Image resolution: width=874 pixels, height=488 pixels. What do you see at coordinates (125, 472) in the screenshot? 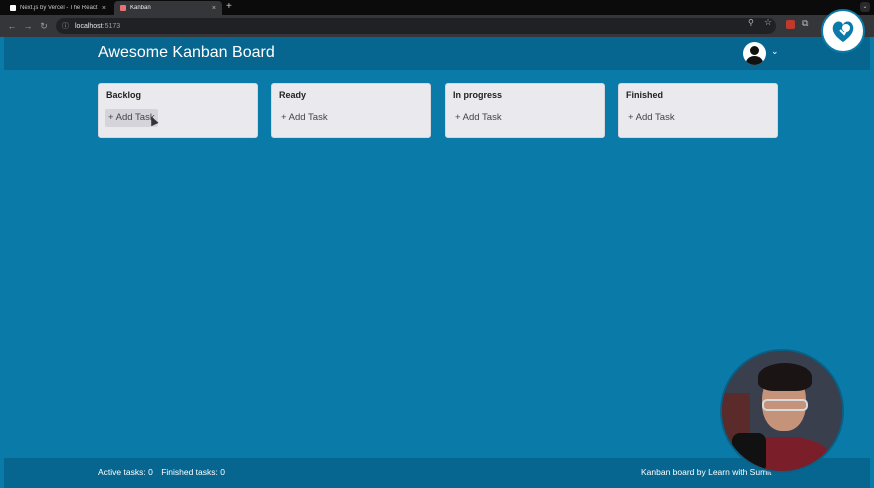
I see `active-tasks-count: Active tasks: 0` at bounding box center [125, 472].